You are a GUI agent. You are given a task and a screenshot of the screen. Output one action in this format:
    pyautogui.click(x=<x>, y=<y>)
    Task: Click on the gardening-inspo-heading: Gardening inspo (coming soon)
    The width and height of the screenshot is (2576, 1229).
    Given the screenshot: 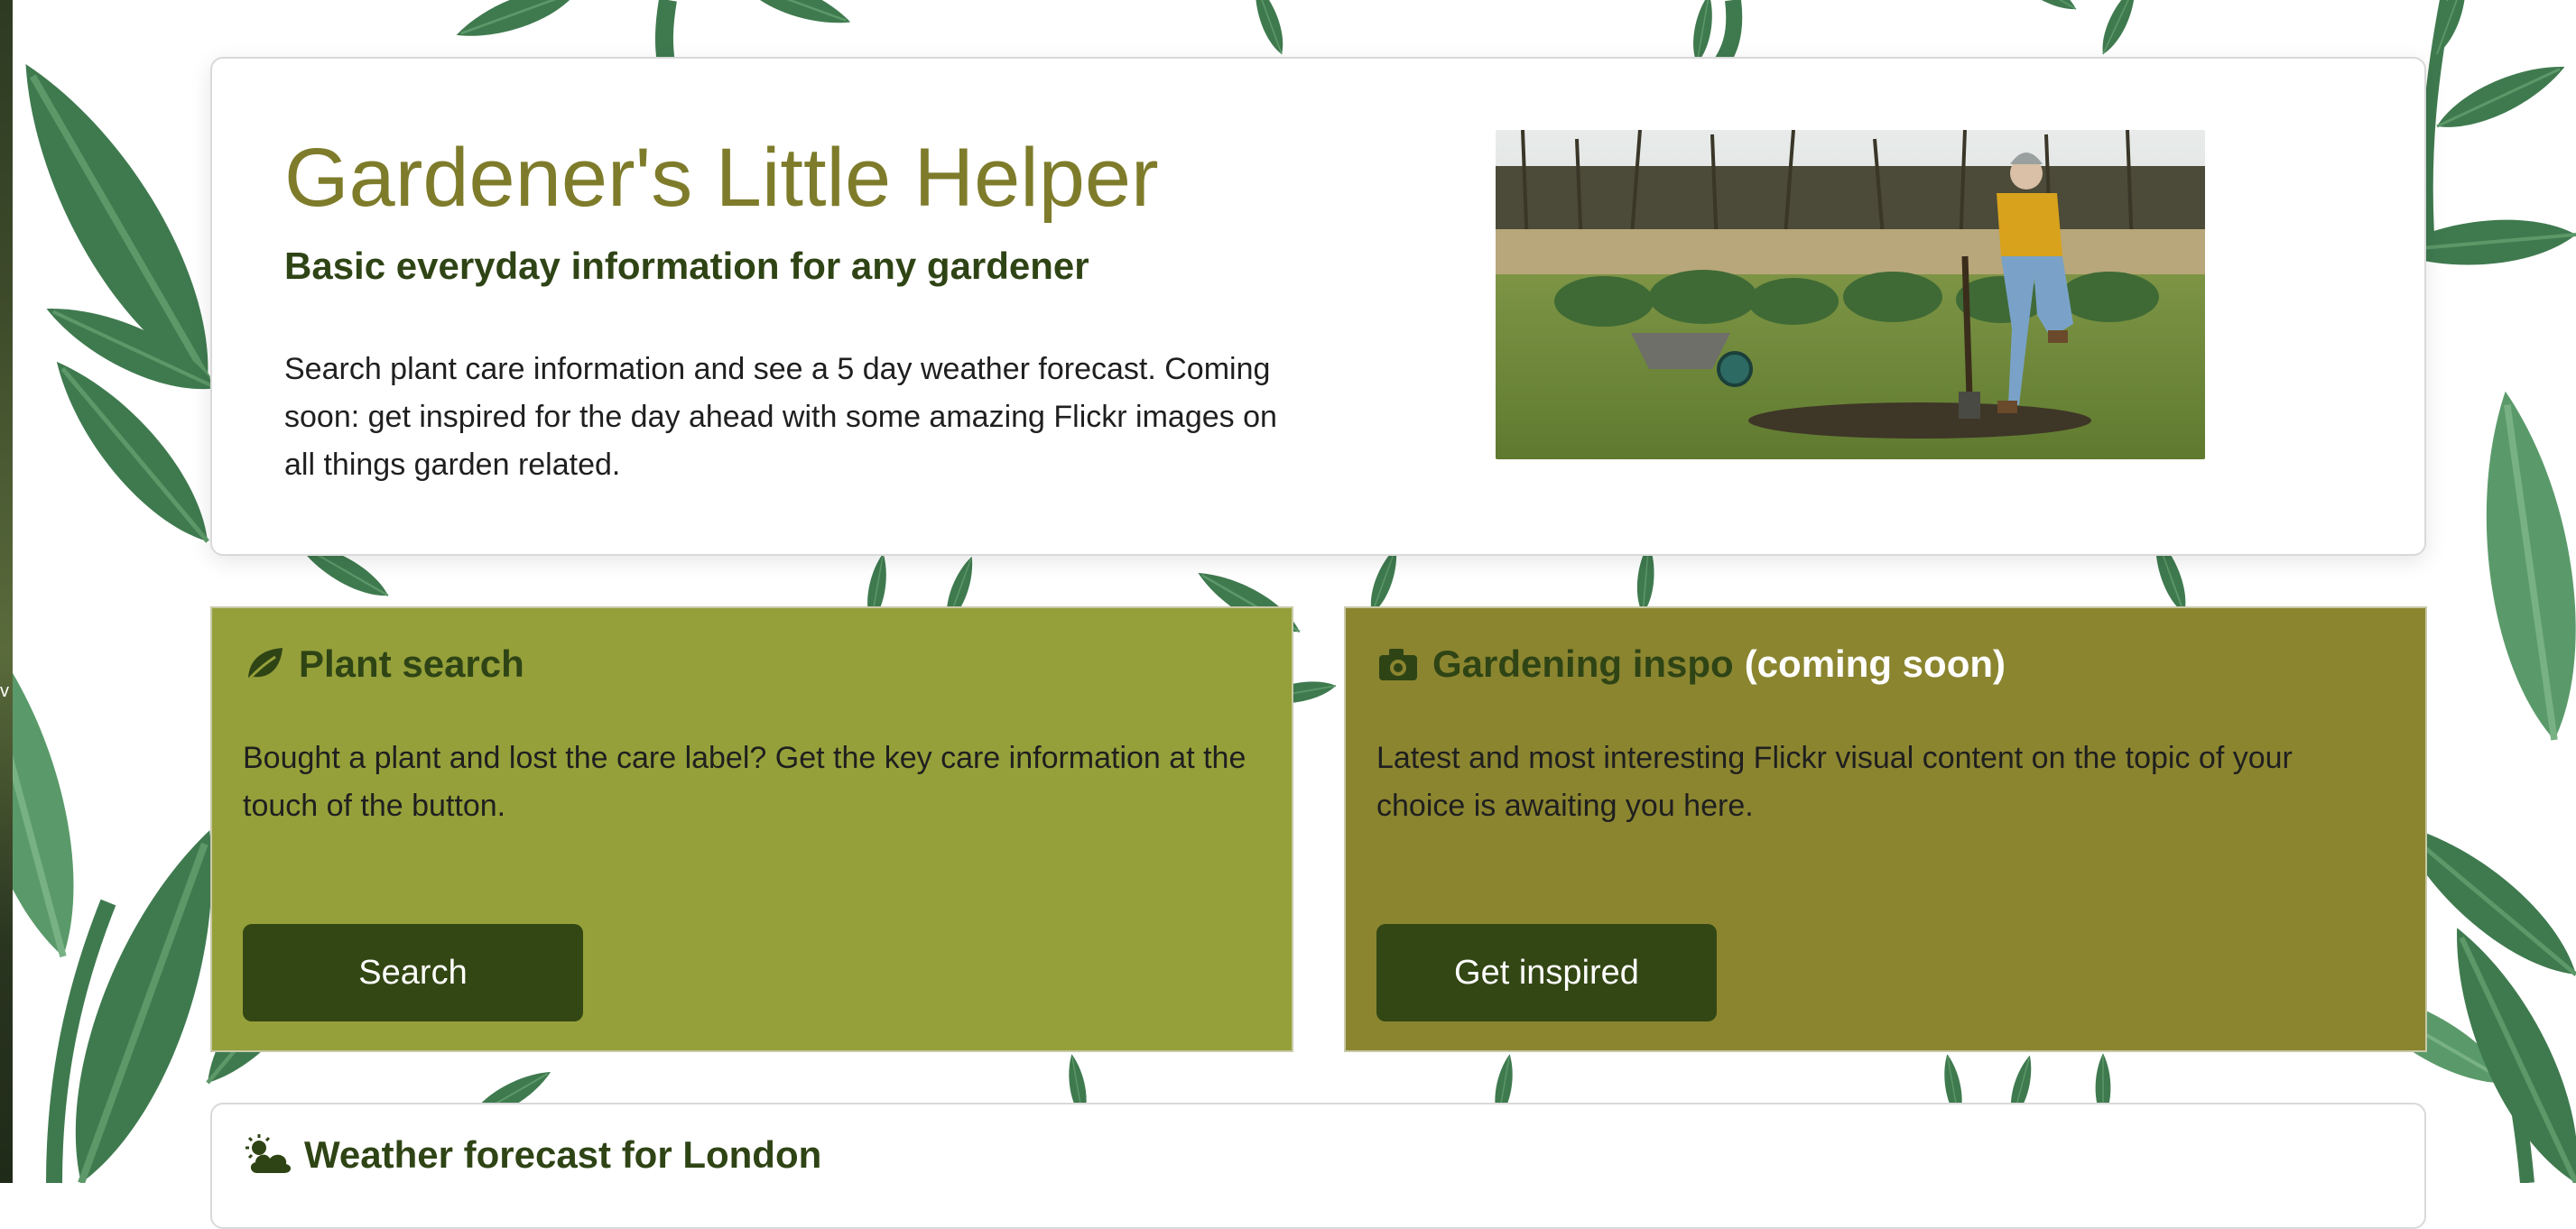 What is the action you would take?
    pyautogui.click(x=1691, y=664)
    